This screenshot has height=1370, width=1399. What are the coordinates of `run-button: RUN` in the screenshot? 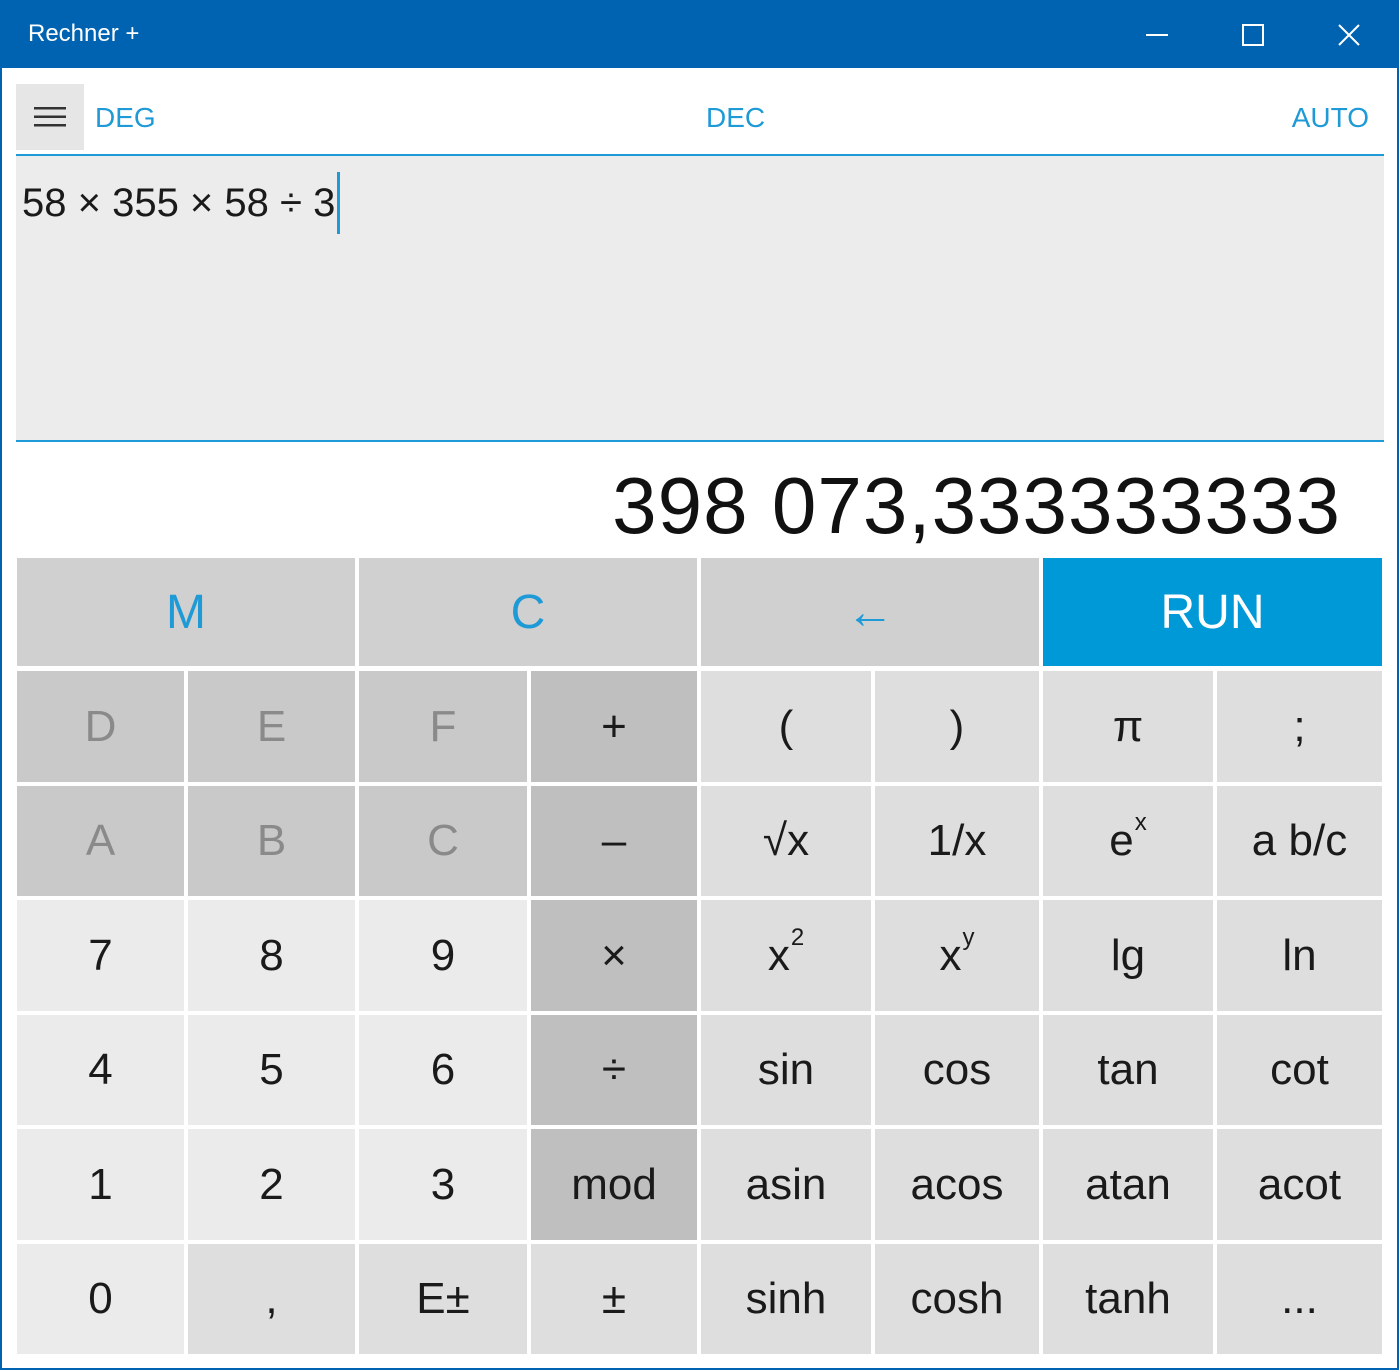 It's located at (1212, 612).